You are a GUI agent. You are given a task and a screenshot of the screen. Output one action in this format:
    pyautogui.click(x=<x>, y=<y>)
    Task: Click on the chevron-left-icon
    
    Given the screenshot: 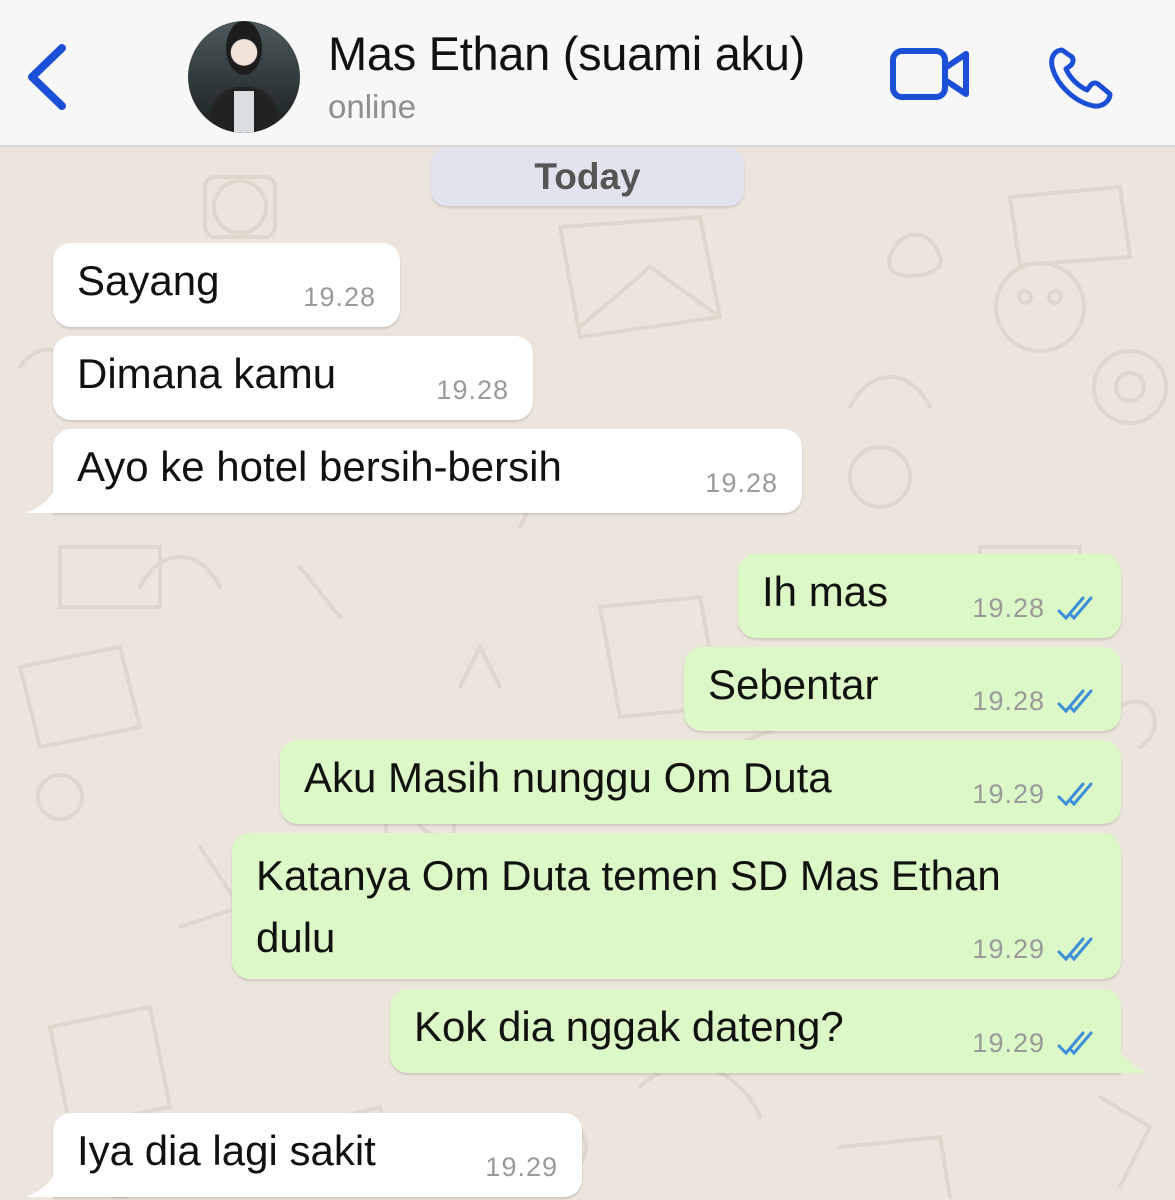 What is the action you would take?
    pyautogui.click(x=47, y=77)
    